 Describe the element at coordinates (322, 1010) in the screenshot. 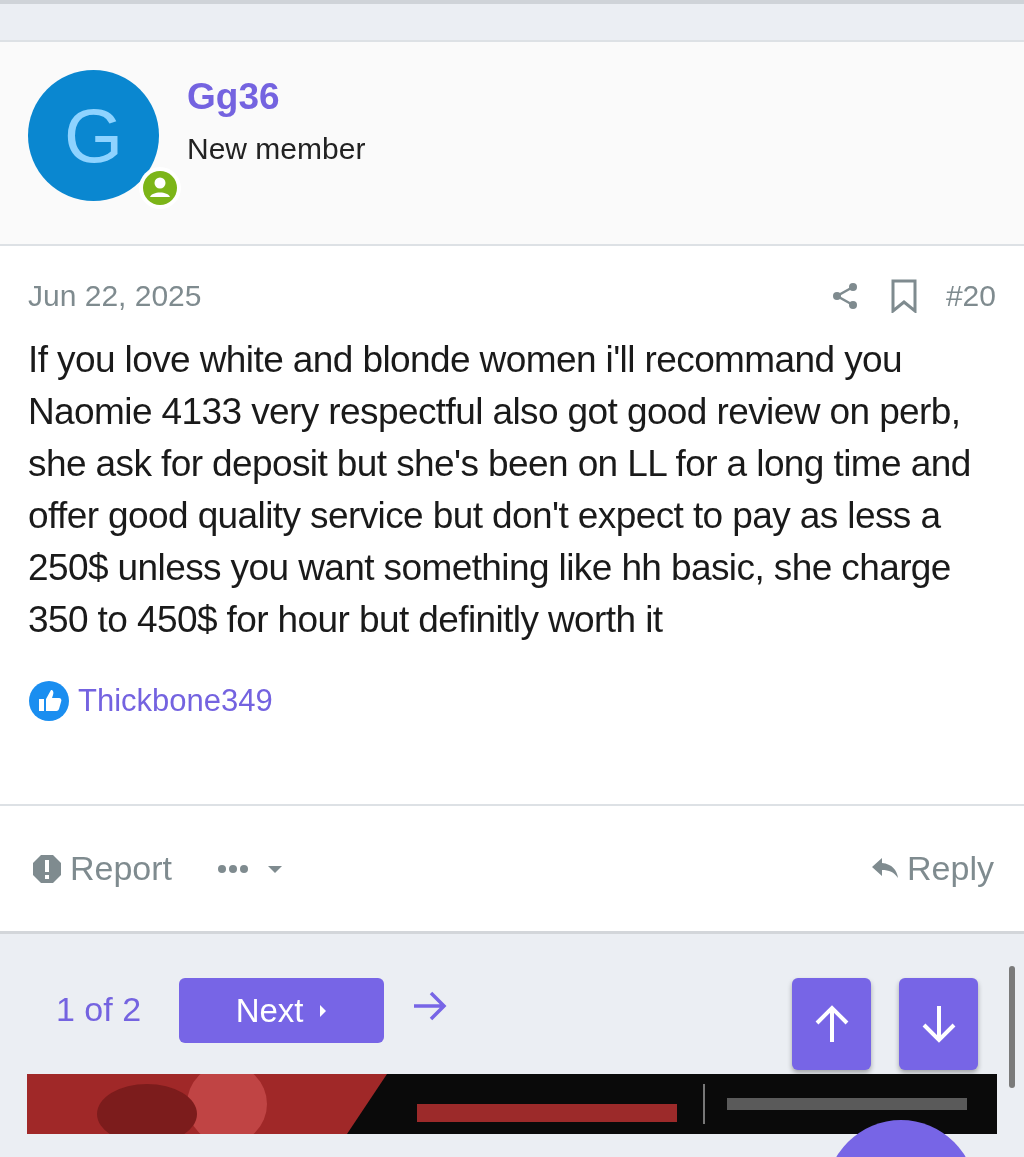

I see `caret-icon` at that location.